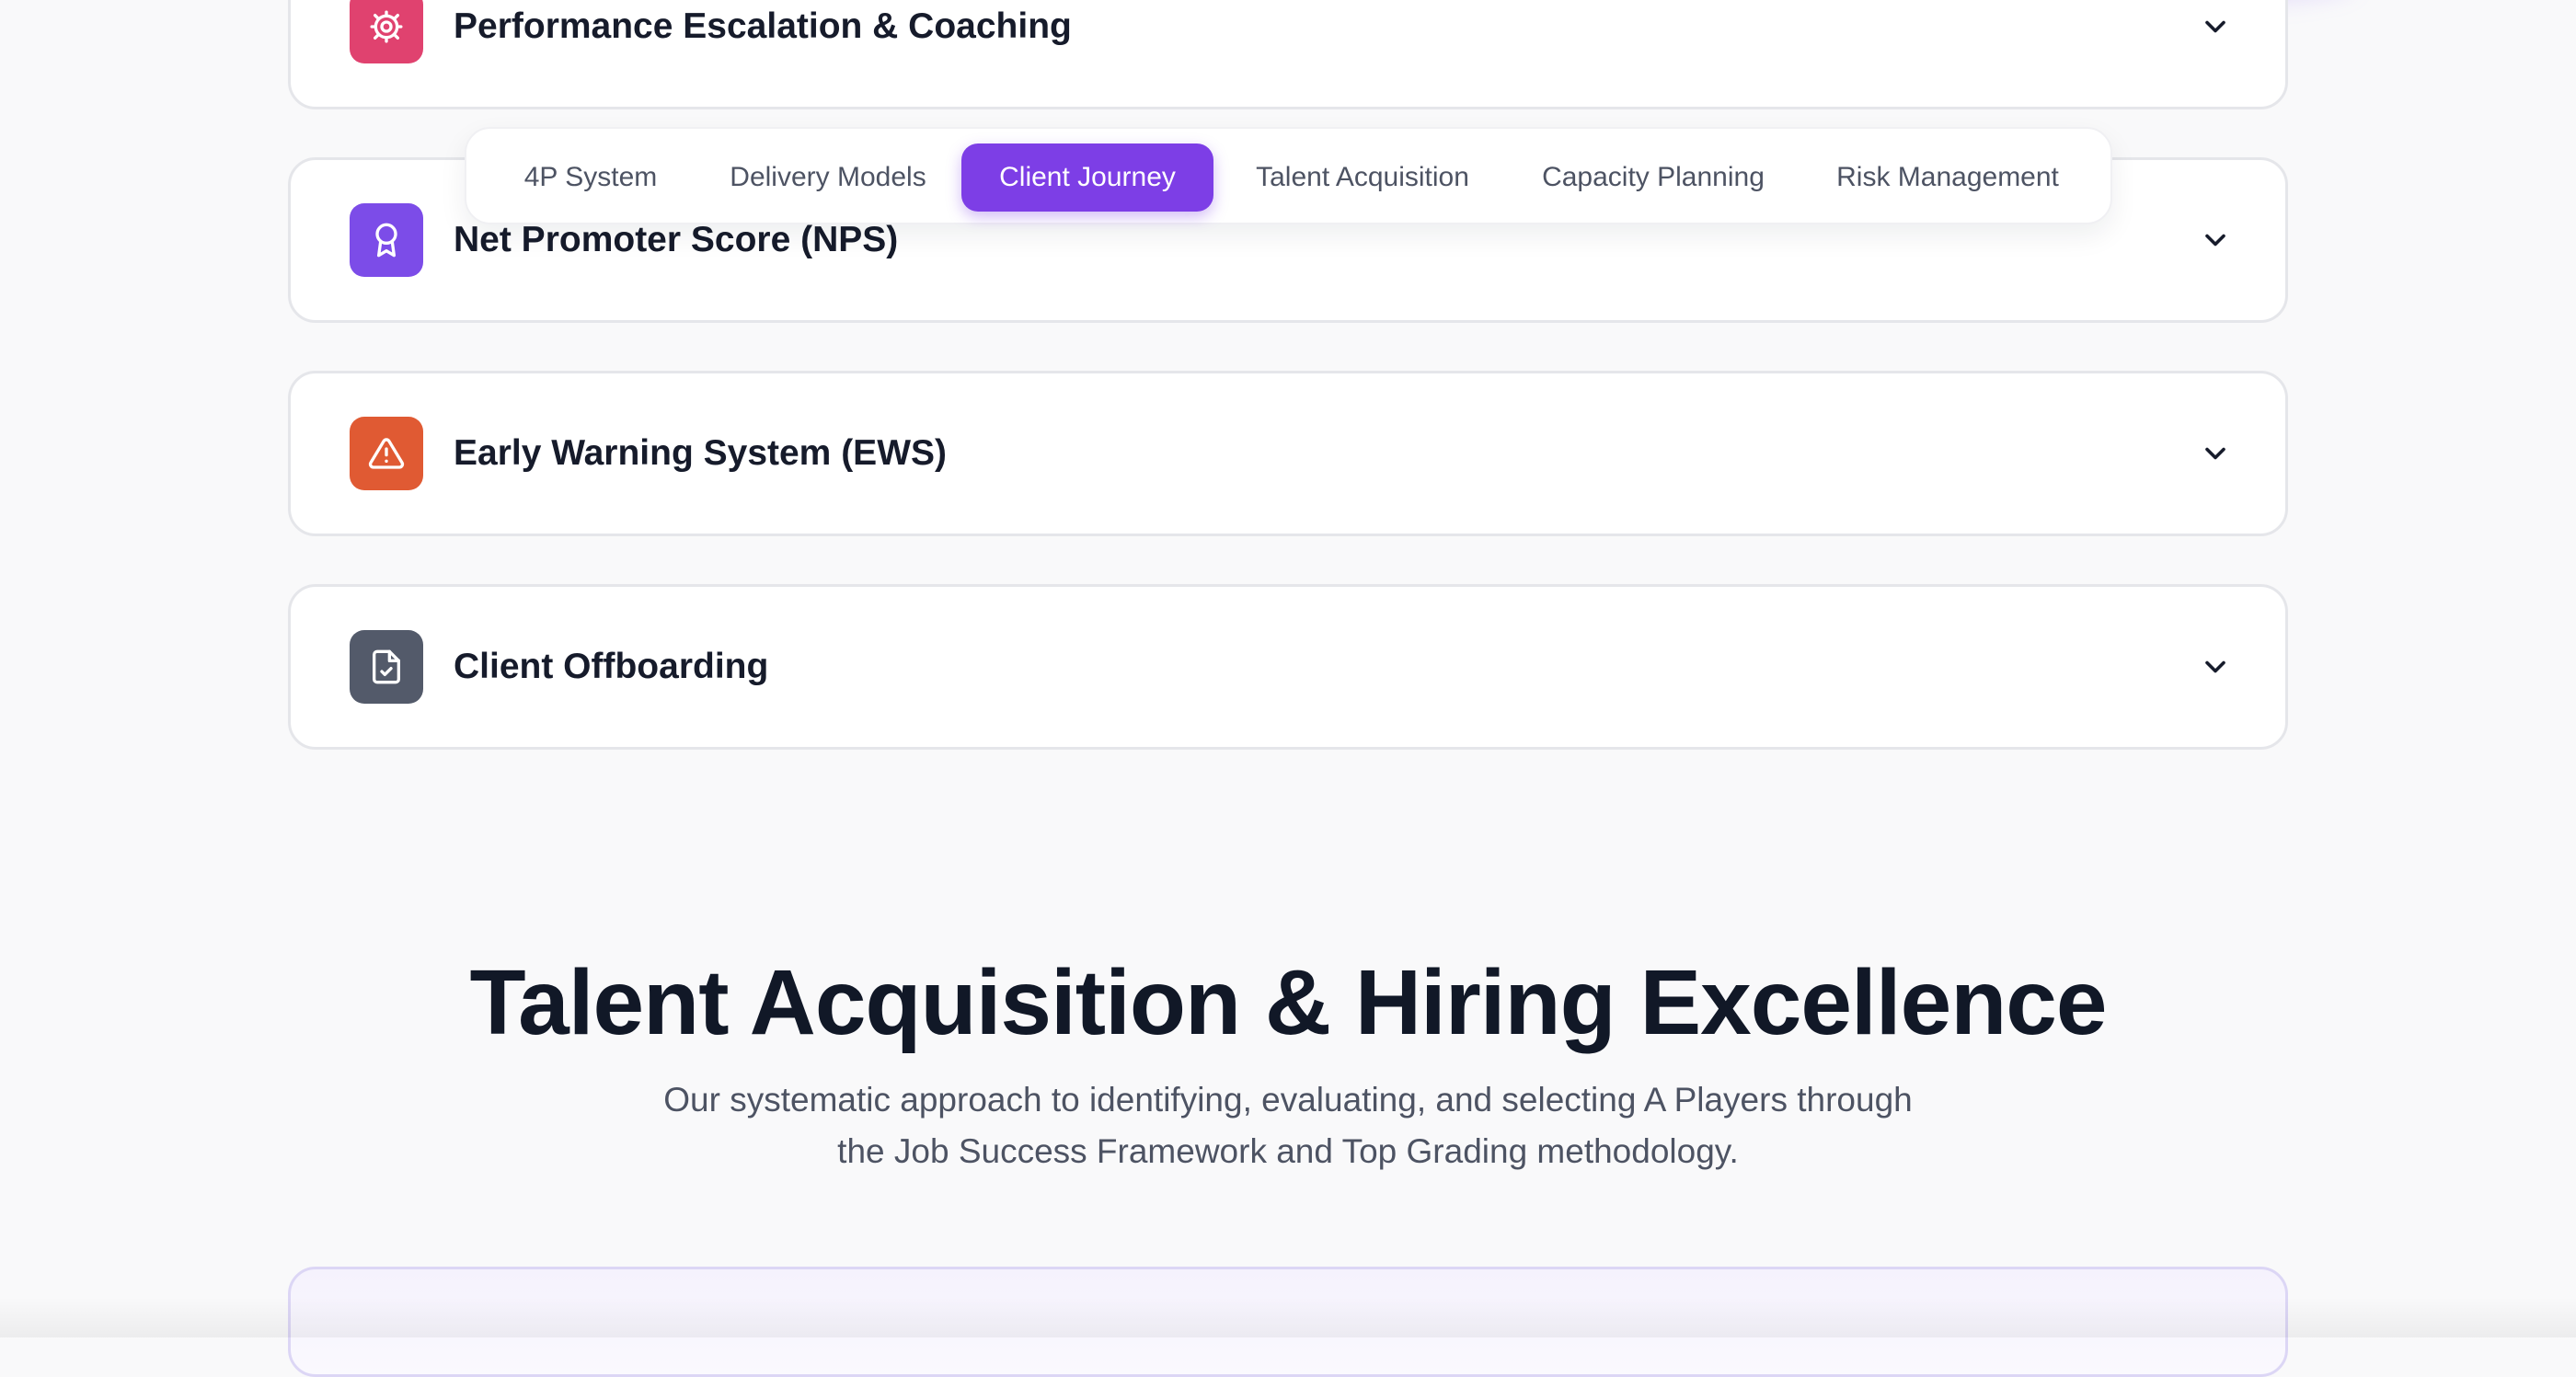  Describe the element at coordinates (1288, 667) in the screenshot. I see `accordion-client-offboarding: Client Offboarding` at that location.